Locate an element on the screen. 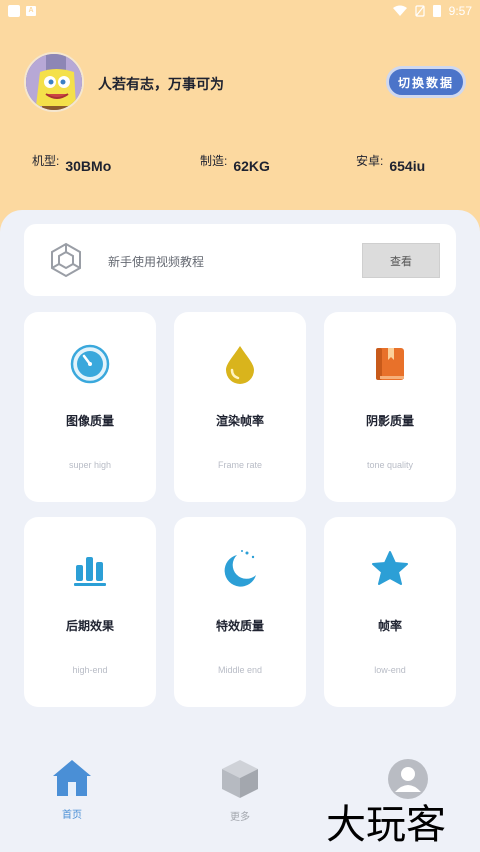 This screenshot has width=480, height=852. spec-label: 机型: is located at coordinates (46, 161).